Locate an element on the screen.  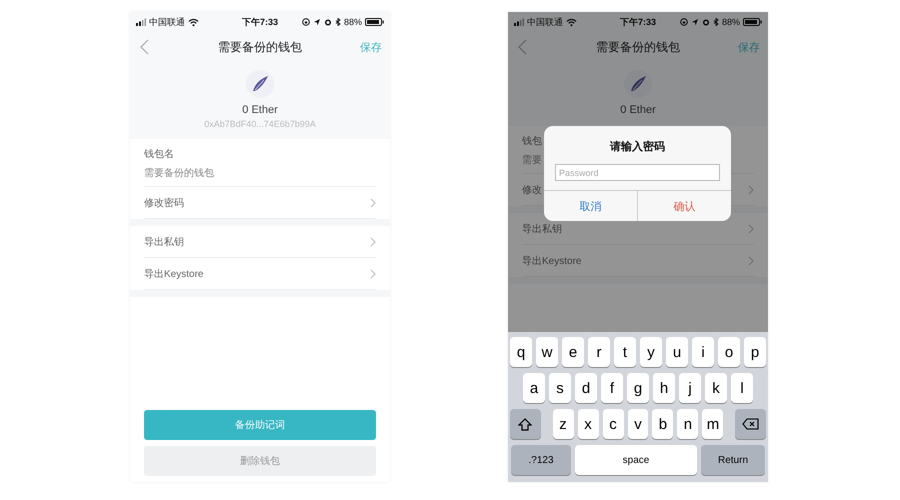
shift-key is located at coordinates (525, 424).